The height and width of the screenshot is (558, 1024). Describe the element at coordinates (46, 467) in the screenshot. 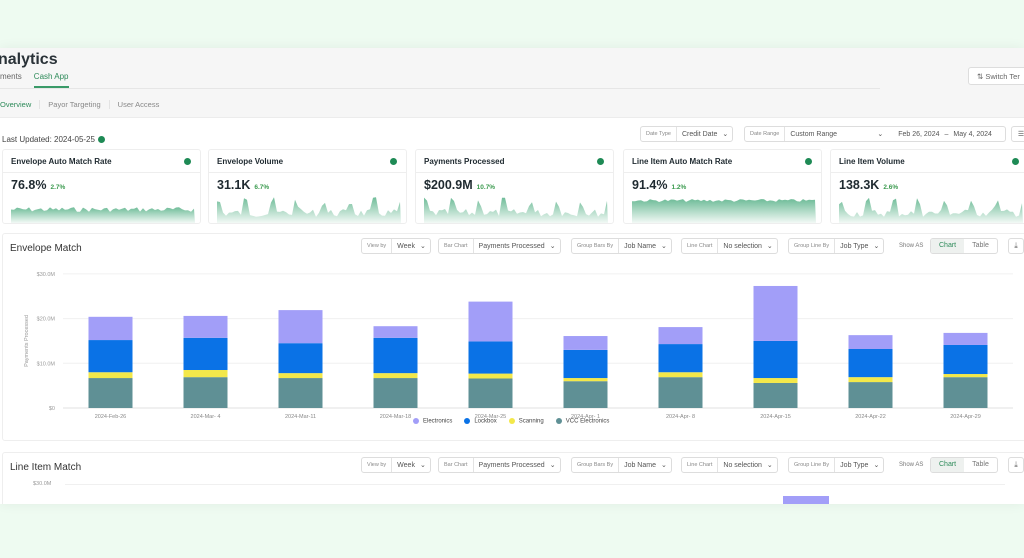

I see `line-item-match-title: Line Item Match` at that location.